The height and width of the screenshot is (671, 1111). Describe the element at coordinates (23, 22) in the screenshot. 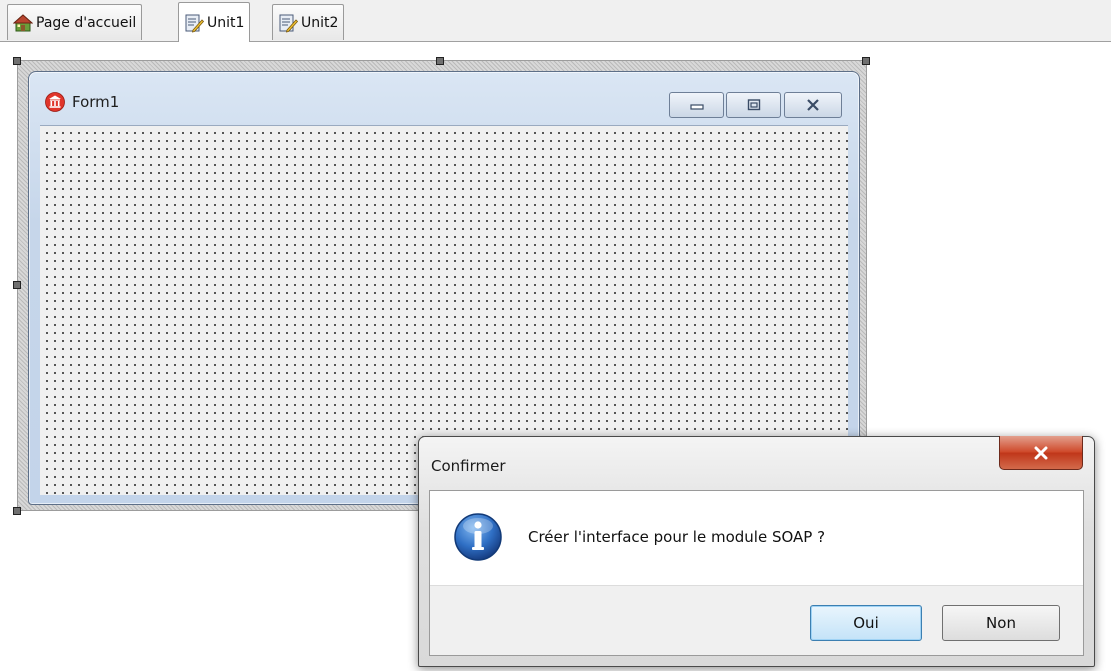

I see `home-icon` at that location.